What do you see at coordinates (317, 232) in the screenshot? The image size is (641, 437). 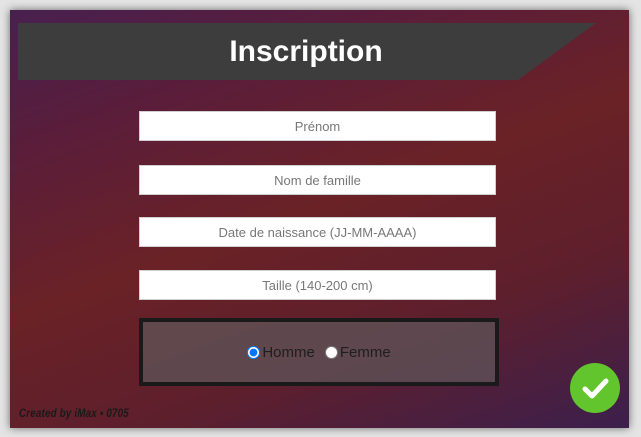 I see `birth-date-input` at bounding box center [317, 232].